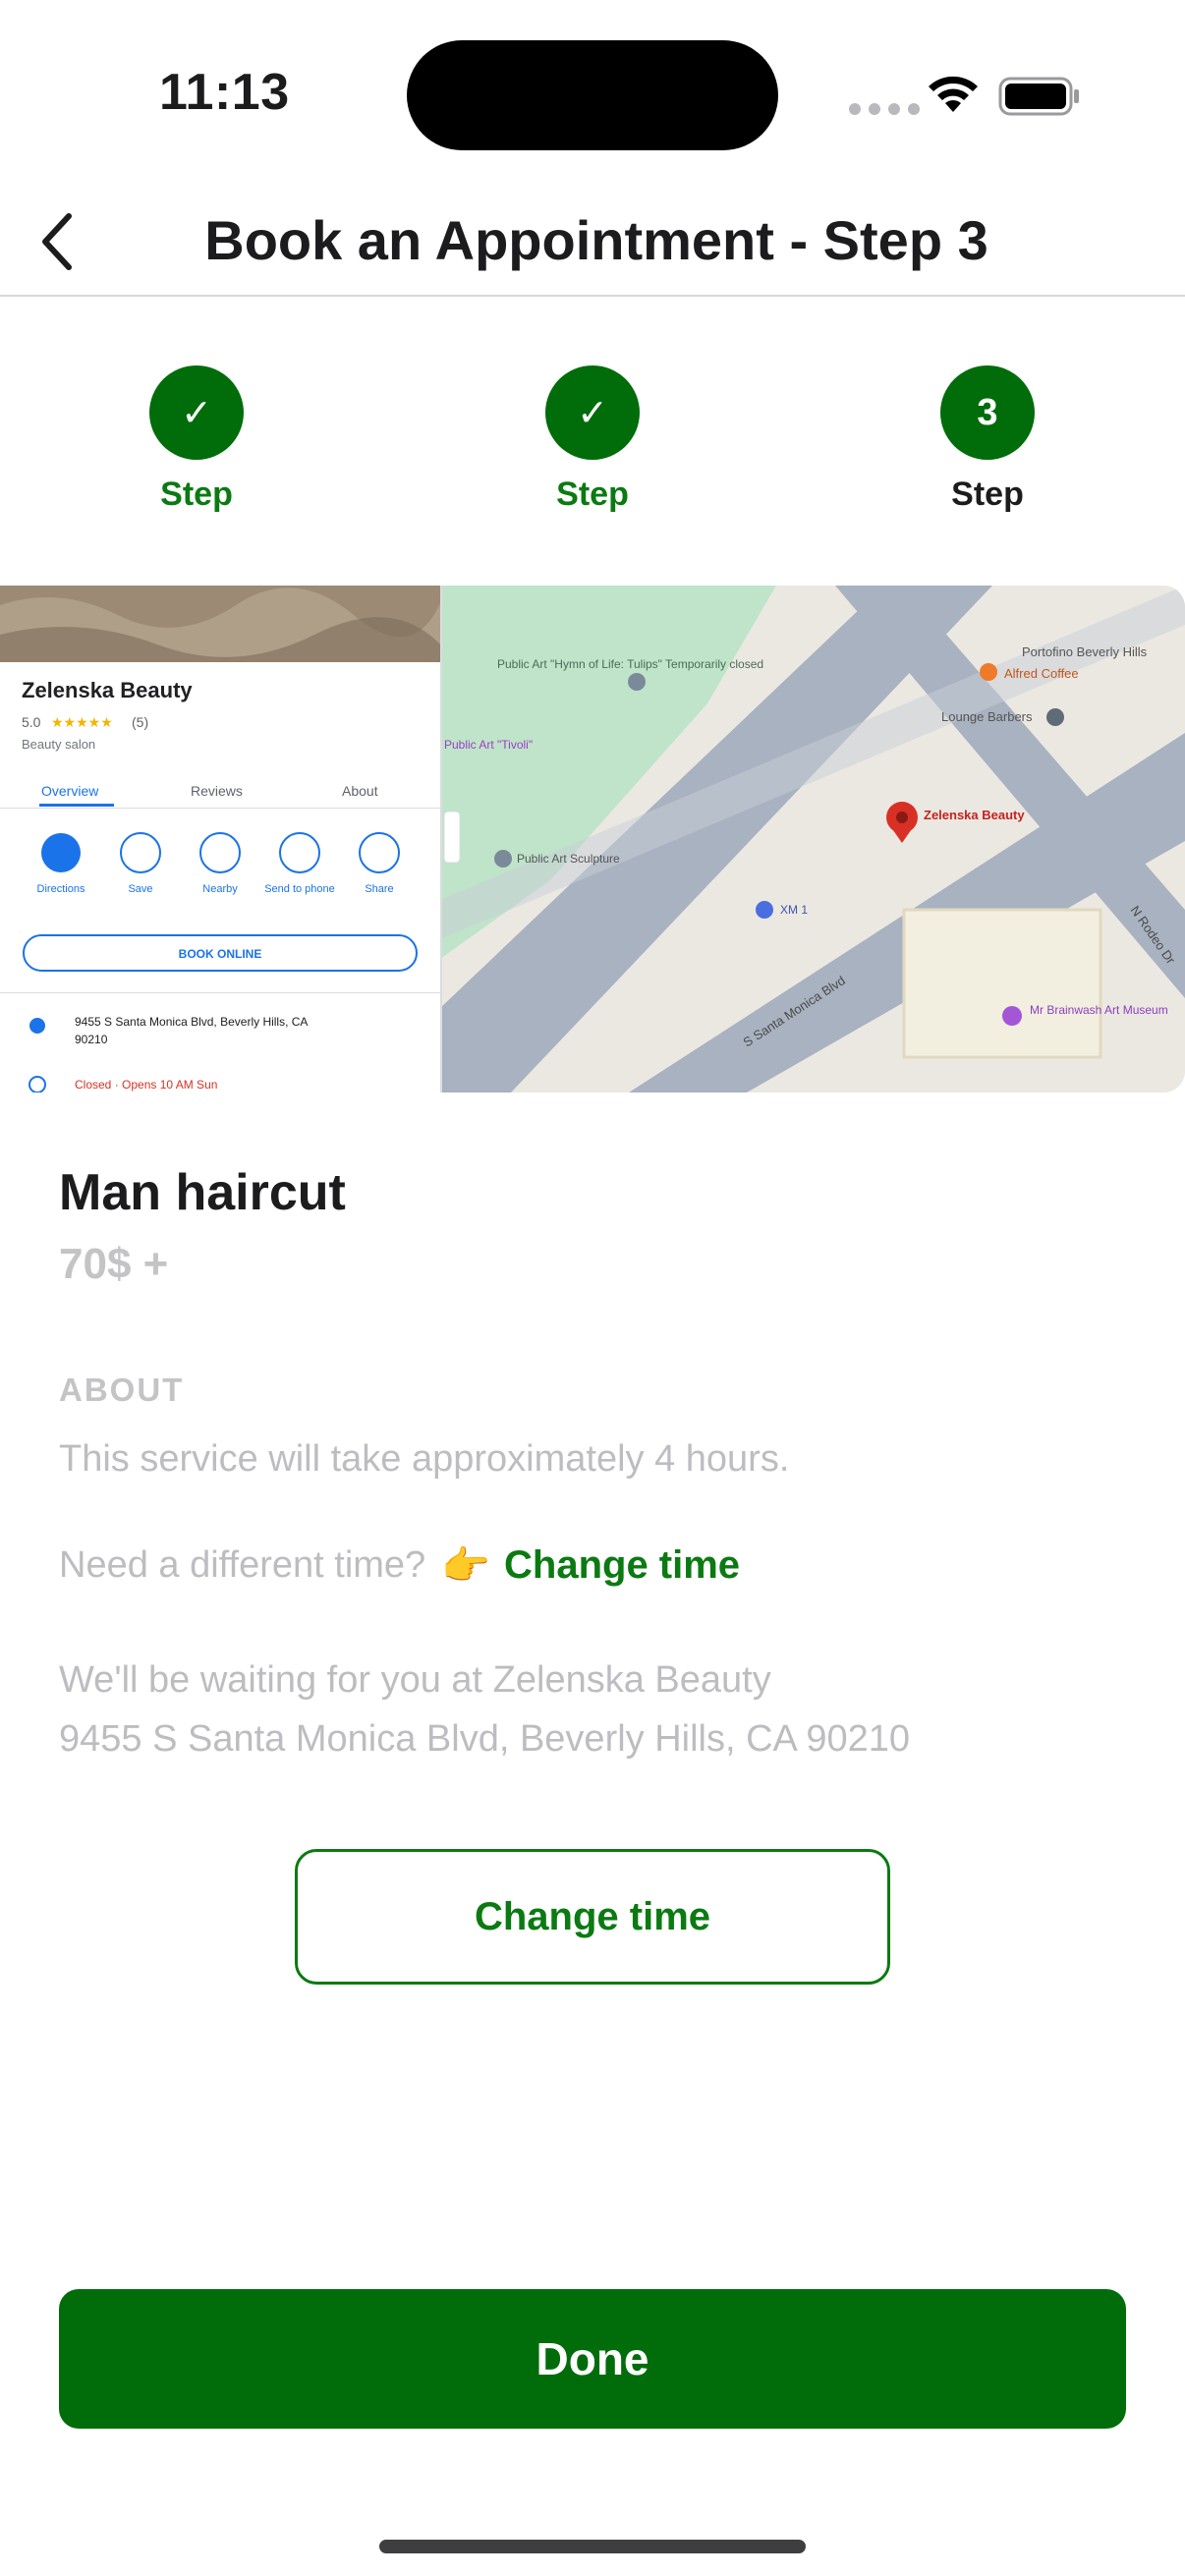  What do you see at coordinates (140, 722) in the screenshot?
I see `map-rating-count: (5)` at bounding box center [140, 722].